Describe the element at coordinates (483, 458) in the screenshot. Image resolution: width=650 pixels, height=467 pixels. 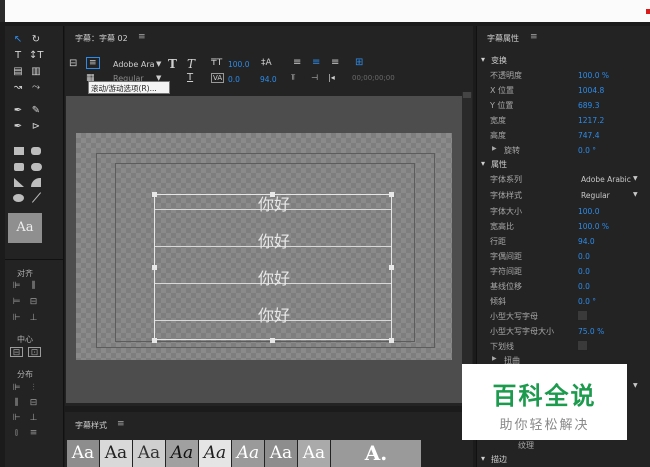
I see `stroke-section-toggle: ▾` at that location.